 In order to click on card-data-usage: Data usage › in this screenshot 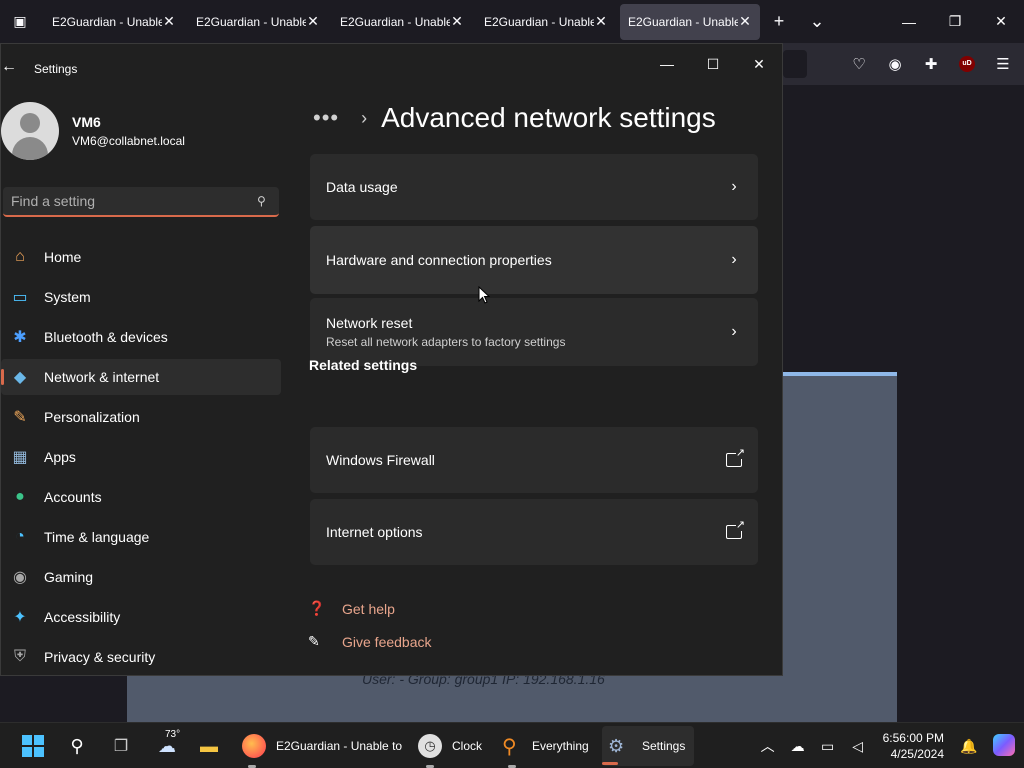, I will do `click(534, 187)`.